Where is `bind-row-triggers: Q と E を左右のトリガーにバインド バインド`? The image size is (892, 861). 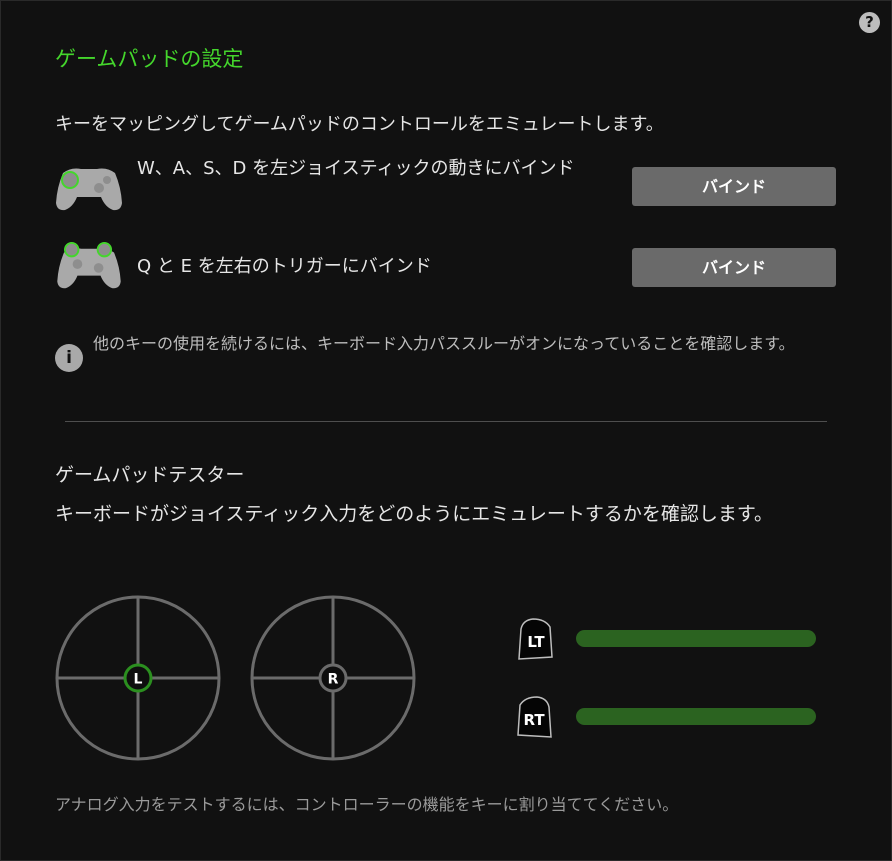 bind-row-triggers: Q と E を左右のトリガーにバインド バインド is located at coordinates (445, 269).